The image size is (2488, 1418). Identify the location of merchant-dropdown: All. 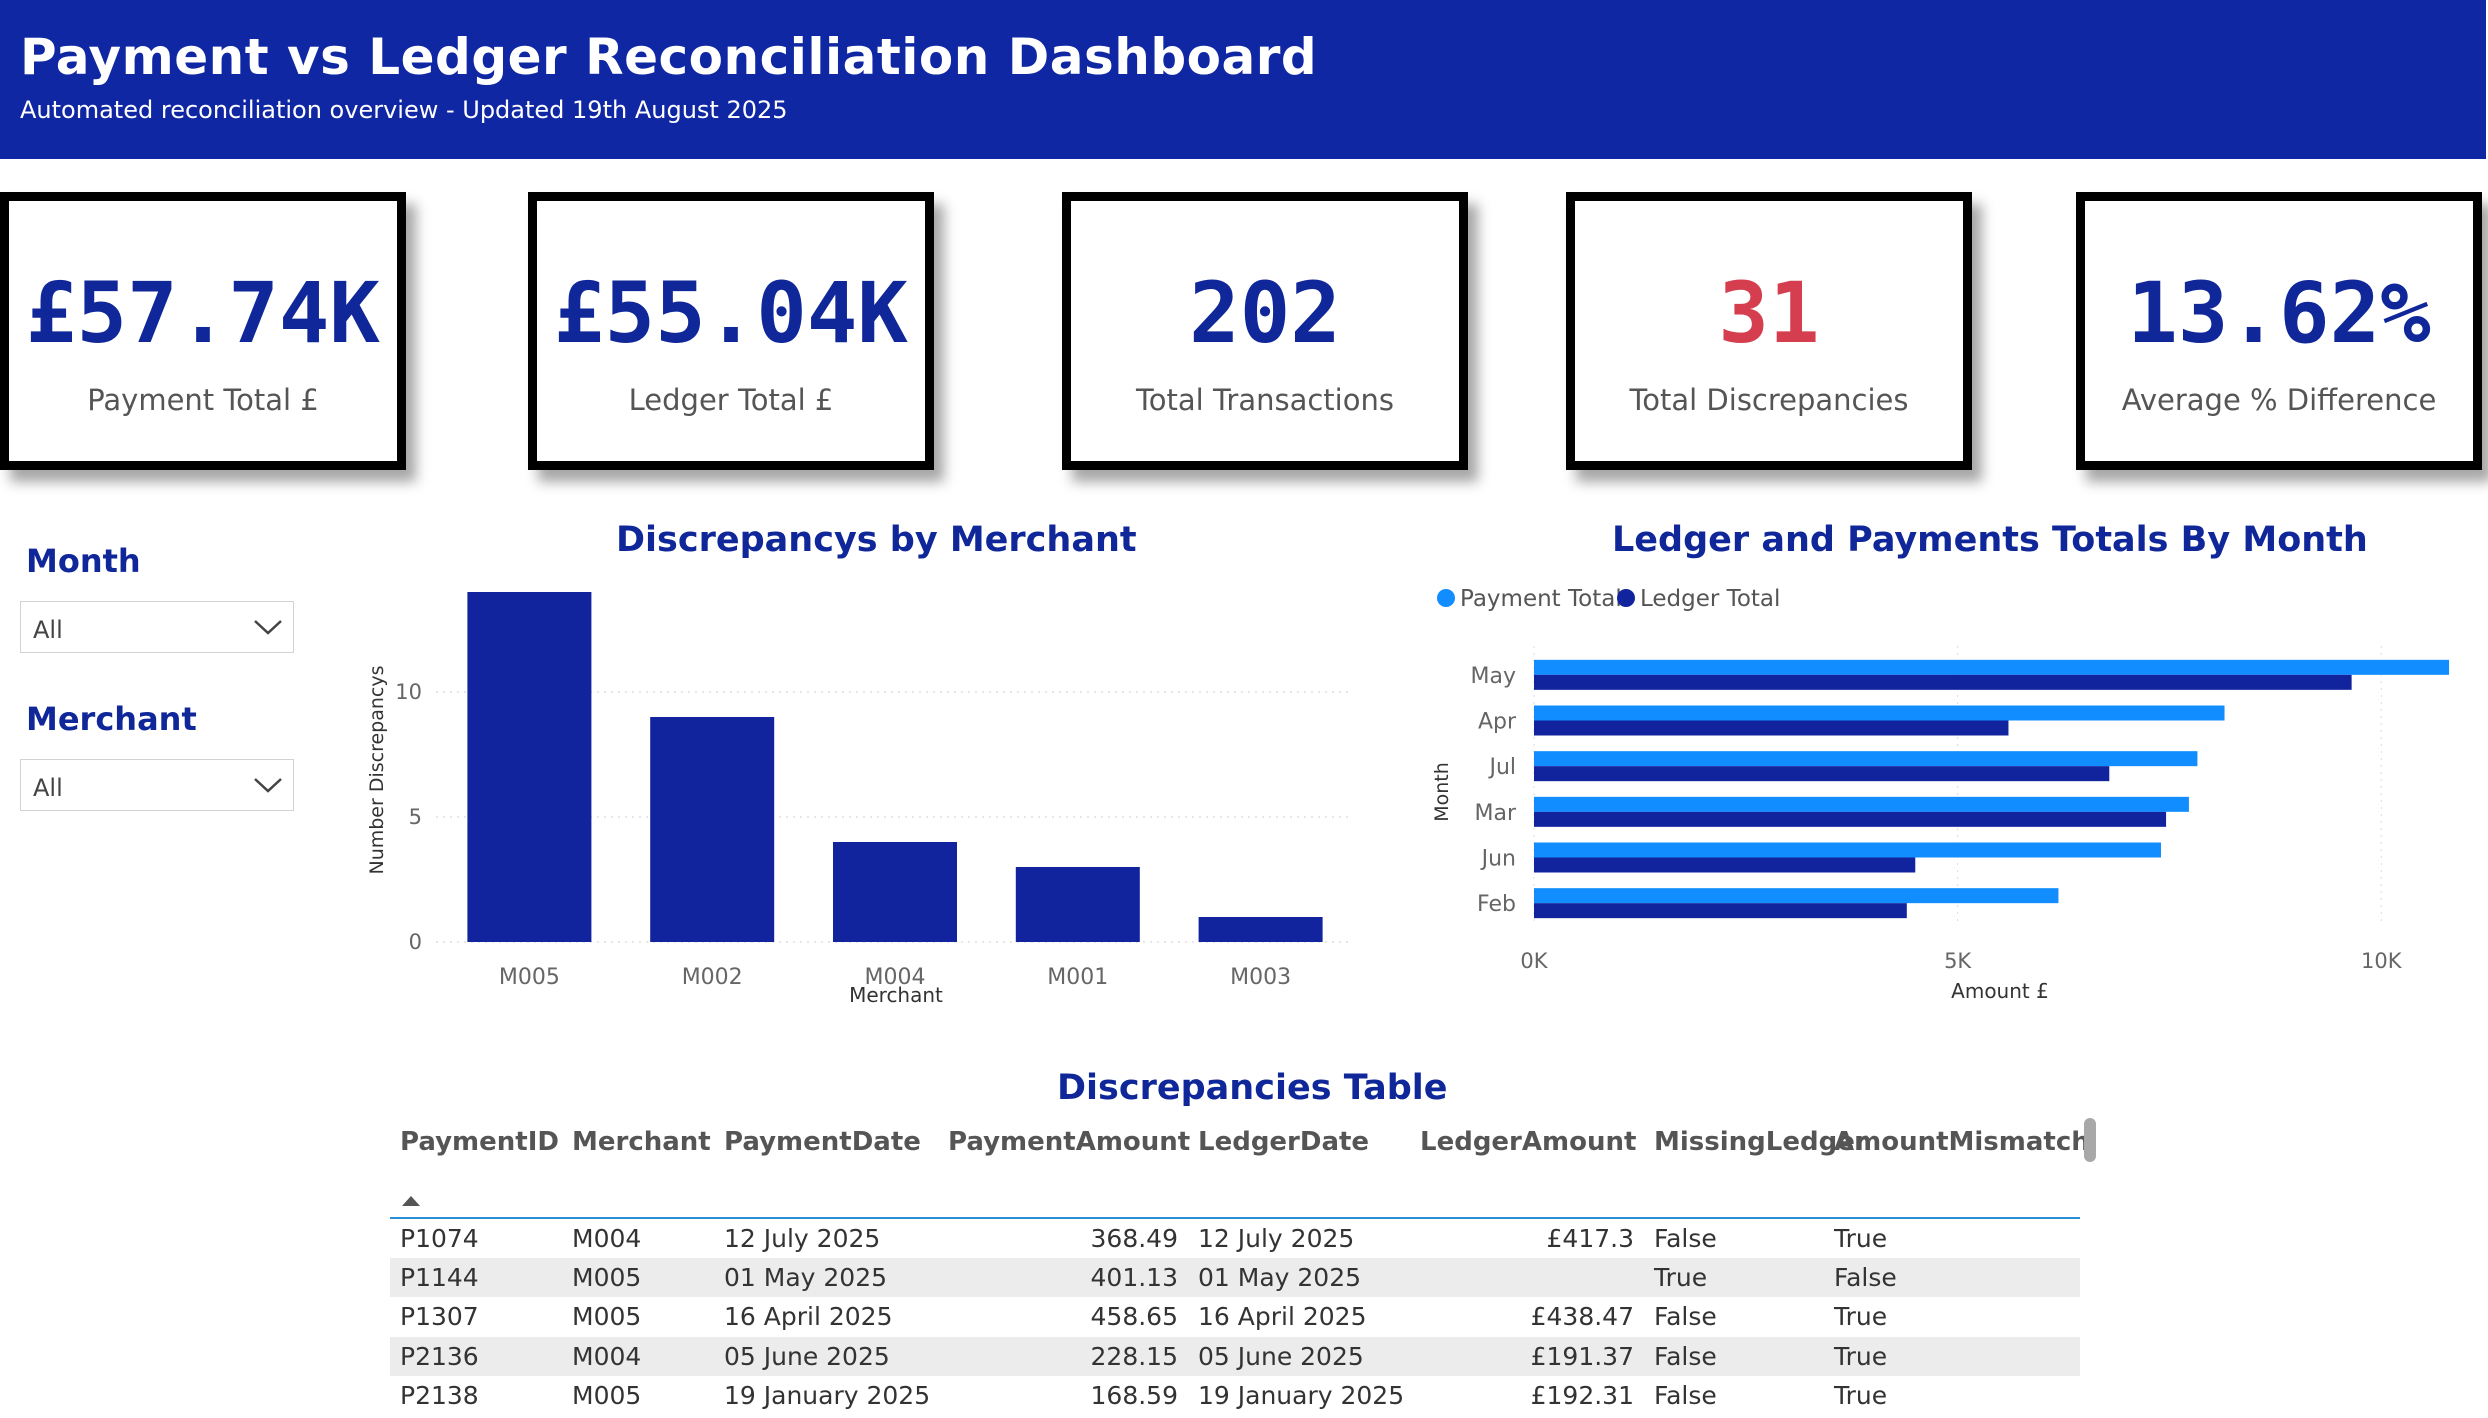
(157, 785).